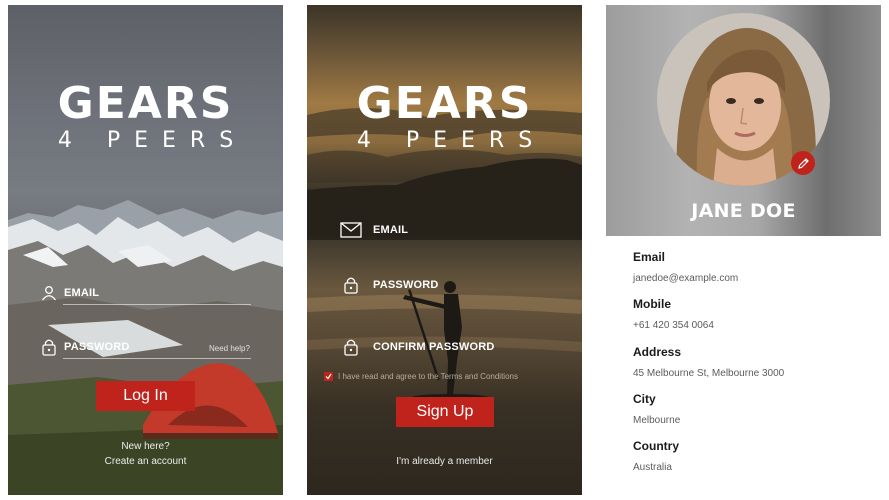 The image size is (889, 500). I want to click on email-value: janedoe@example.com, so click(686, 278).